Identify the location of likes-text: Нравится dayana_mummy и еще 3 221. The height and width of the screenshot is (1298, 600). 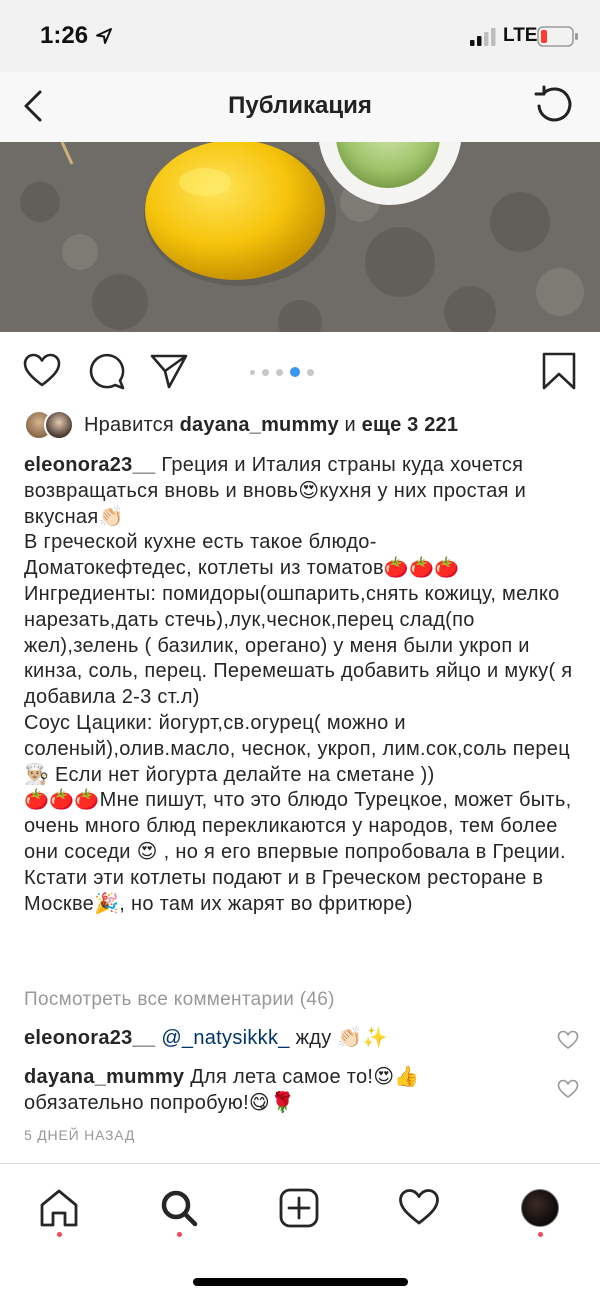
(271, 425).